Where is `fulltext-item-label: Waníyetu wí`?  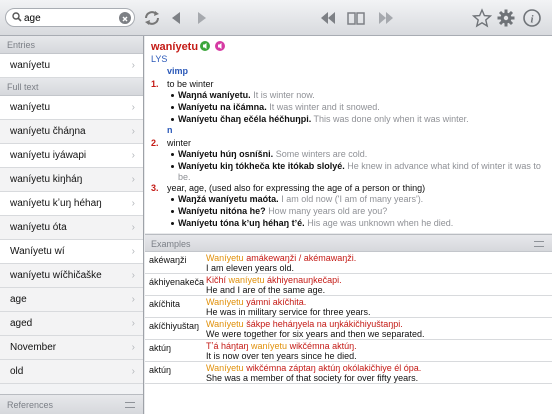
fulltext-item-label: Waníyetu wí is located at coordinates (37, 251).